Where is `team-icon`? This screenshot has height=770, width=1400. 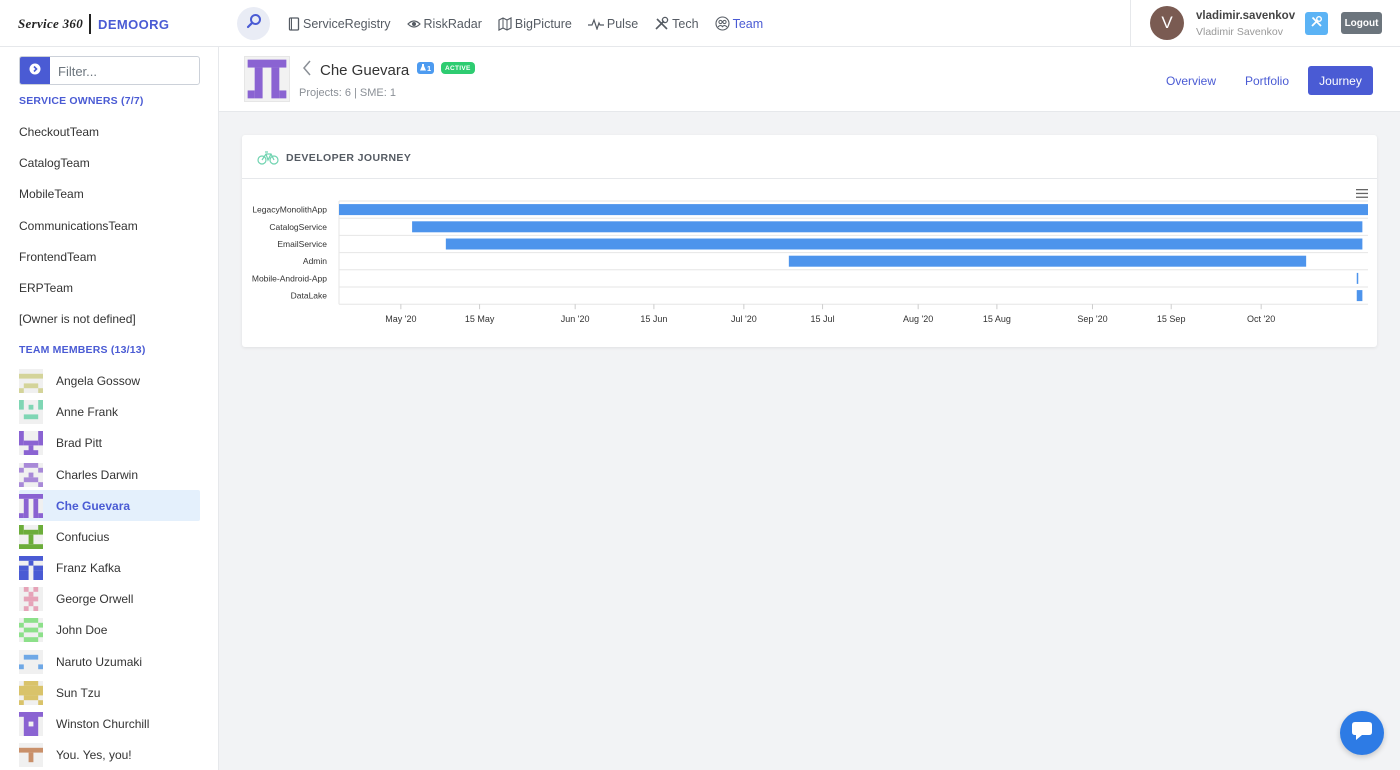 team-icon is located at coordinates (722, 23).